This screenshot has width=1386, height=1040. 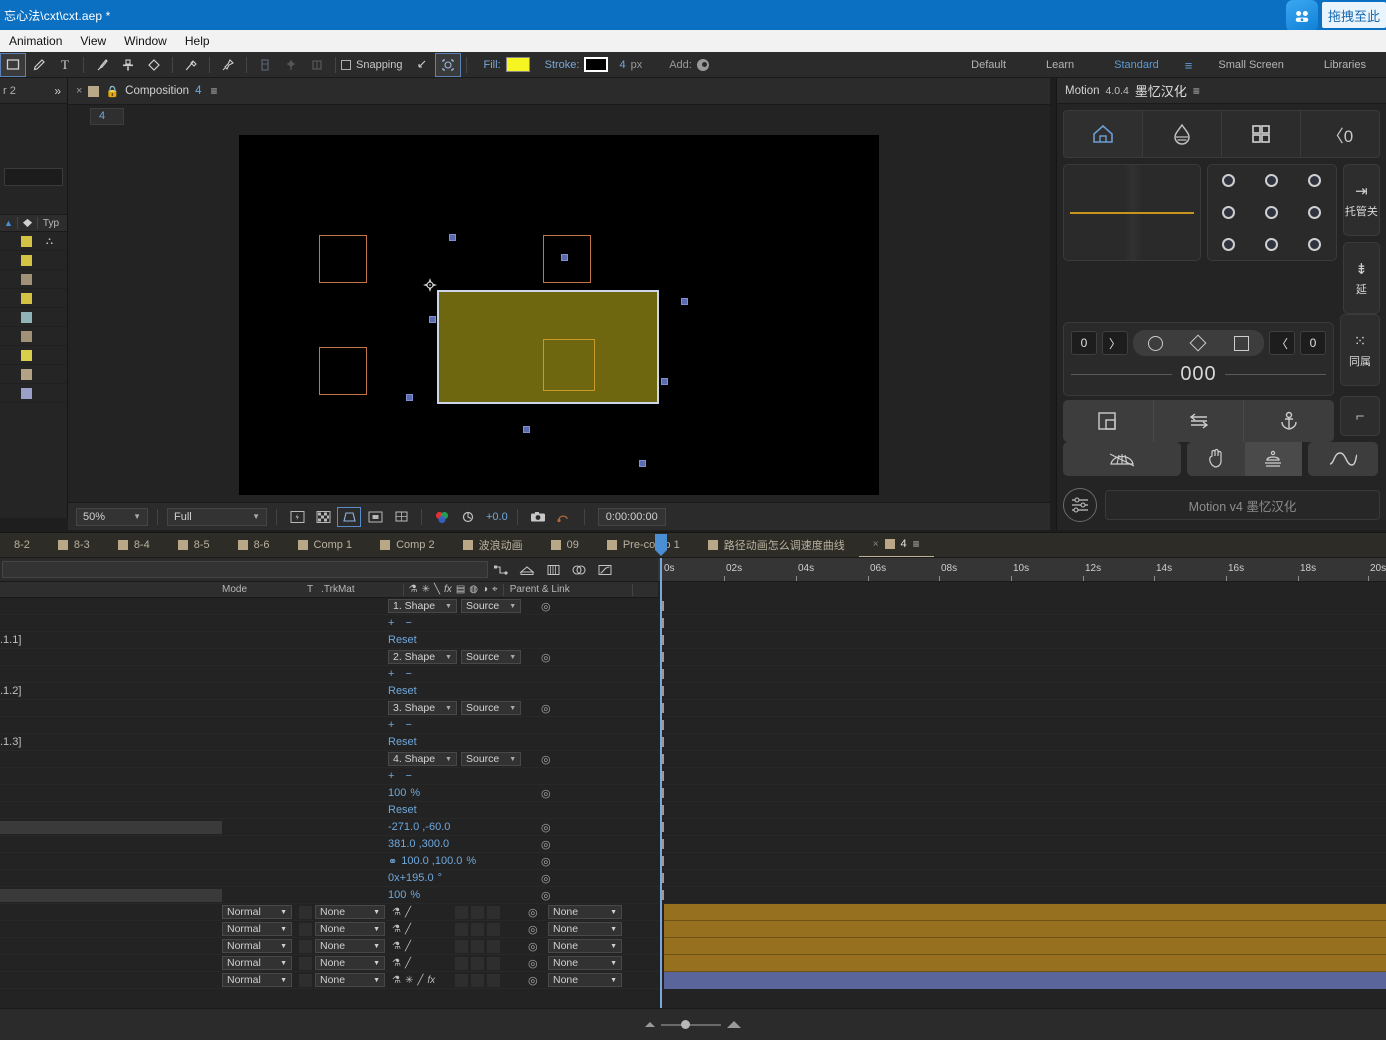 I want to click on property-row: 381.0 ,300.0 ◎, so click(x=329, y=844).